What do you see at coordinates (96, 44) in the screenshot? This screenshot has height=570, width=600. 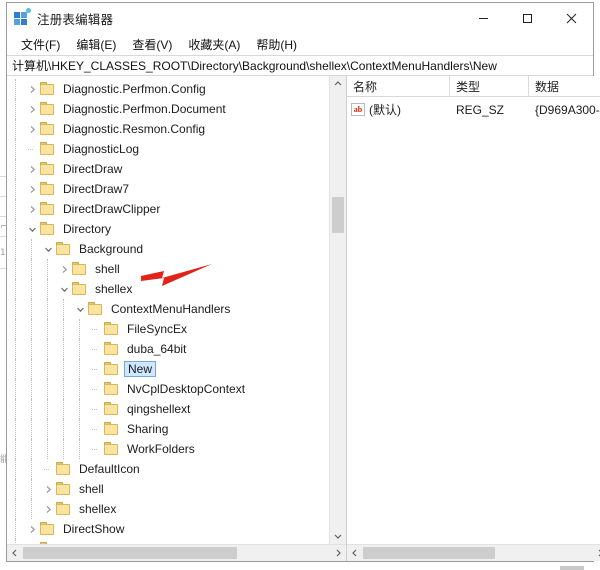 I see `menu-edit: 编辑(E)` at bounding box center [96, 44].